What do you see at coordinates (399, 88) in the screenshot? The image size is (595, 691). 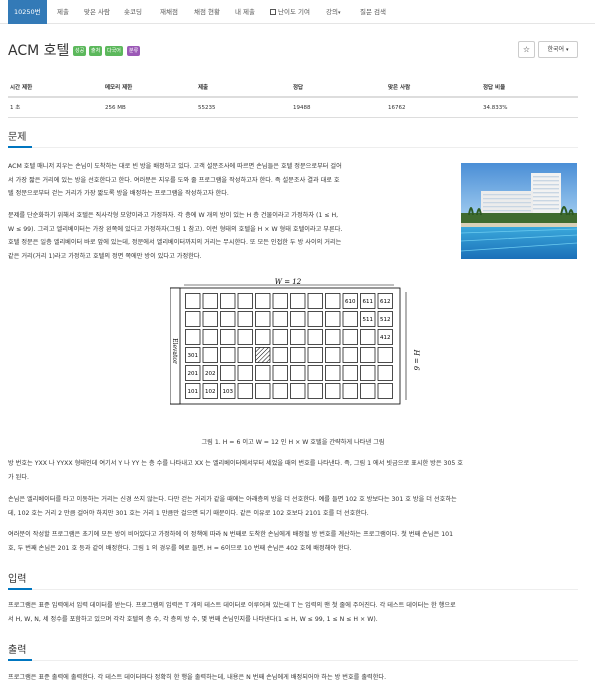 I see `header-solvers: 맞은 사람` at bounding box center [399, 88].